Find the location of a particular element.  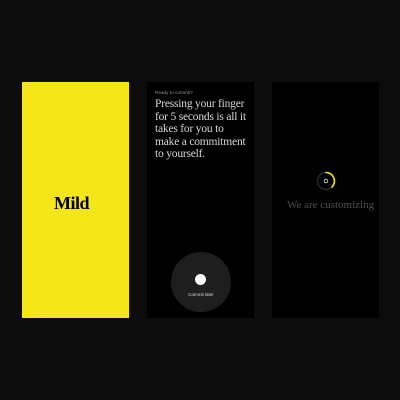

logo-text: Mild is located at coordinates (72, 203).